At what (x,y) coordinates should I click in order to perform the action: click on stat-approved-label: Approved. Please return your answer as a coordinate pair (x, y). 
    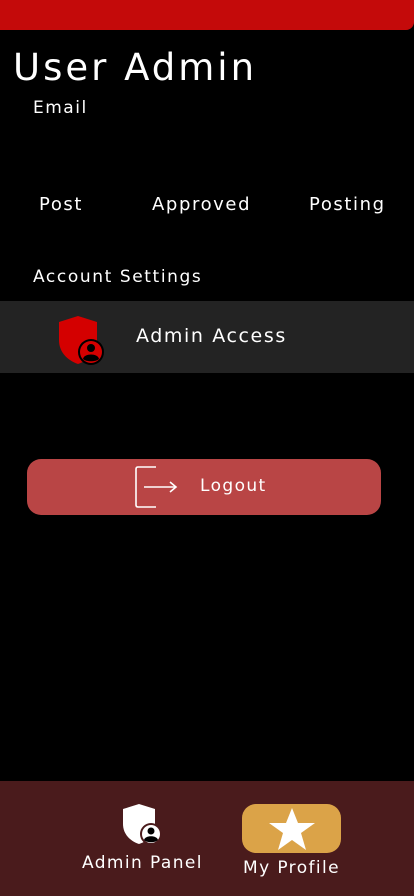
    Looking at the image, I should click on (202, 204).